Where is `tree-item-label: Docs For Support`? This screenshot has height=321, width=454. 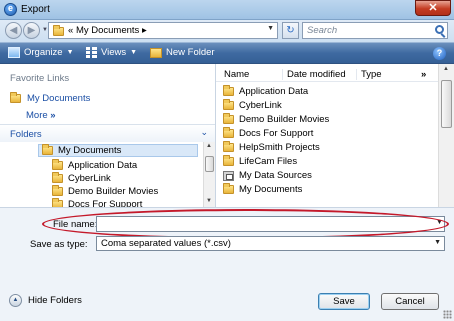
tree-item-label: Docs For Support is located at coordinates (105, 203).